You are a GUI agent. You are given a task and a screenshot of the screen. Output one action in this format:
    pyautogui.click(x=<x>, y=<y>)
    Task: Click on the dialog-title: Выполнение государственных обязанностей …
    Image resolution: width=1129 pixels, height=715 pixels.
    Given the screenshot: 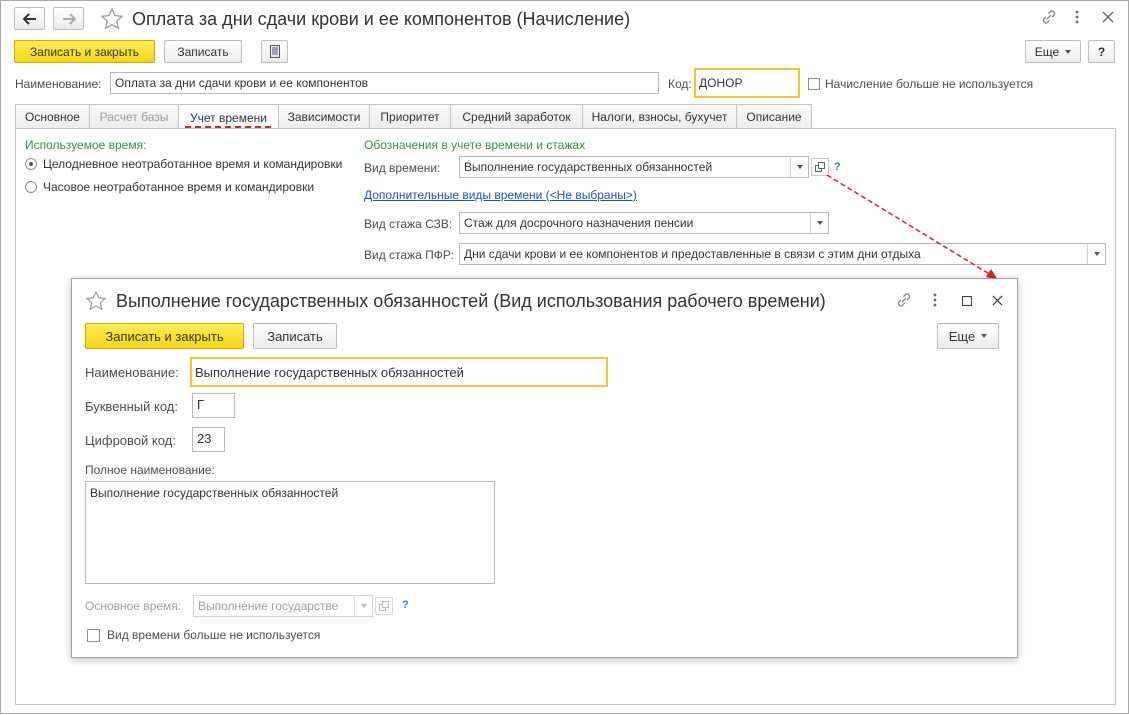 What is the action you would take?
    pyautogui.click(x=471, y=301)
    